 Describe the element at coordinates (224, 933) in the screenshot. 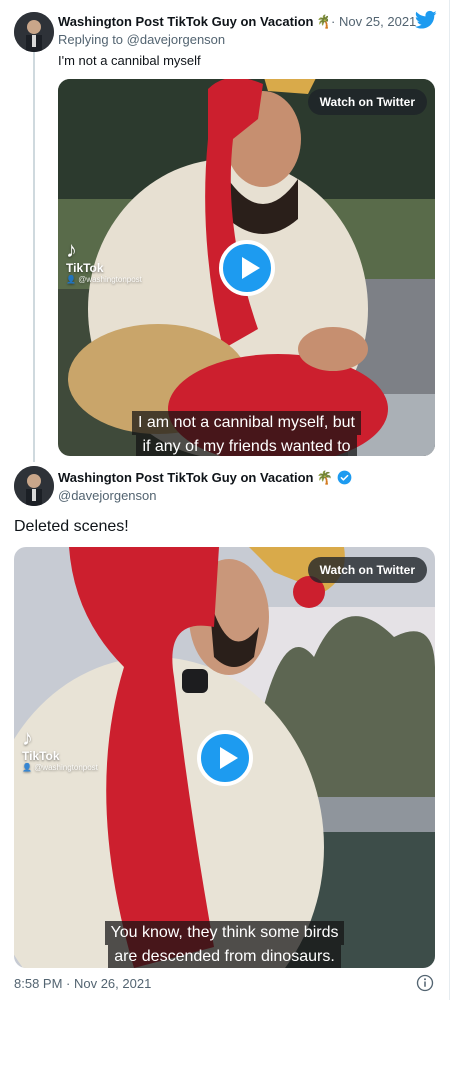

I see `caption-line-1: You know, they think some birds` at that location.